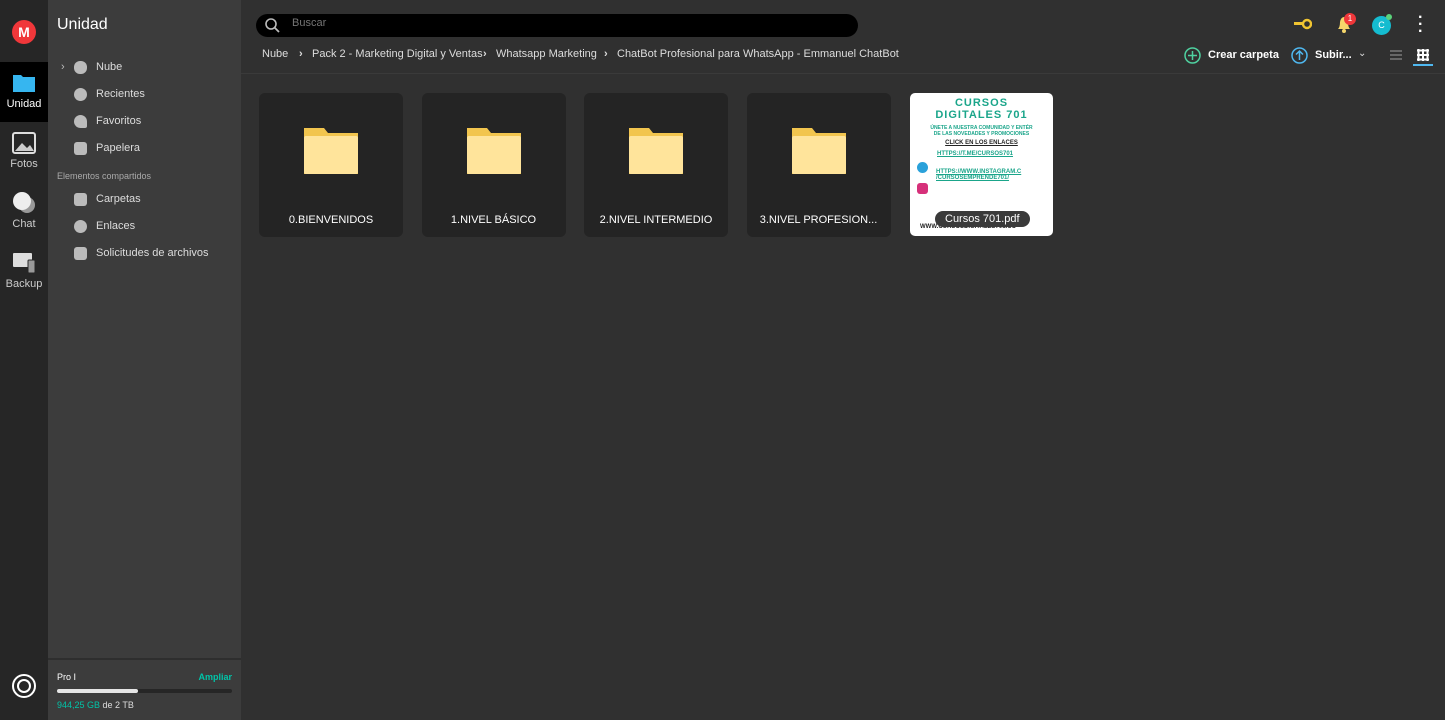 The width and height of the screenshot is (1445, 720). I want to click on sidebar-item-nube: › Nube, so click(144, 67).